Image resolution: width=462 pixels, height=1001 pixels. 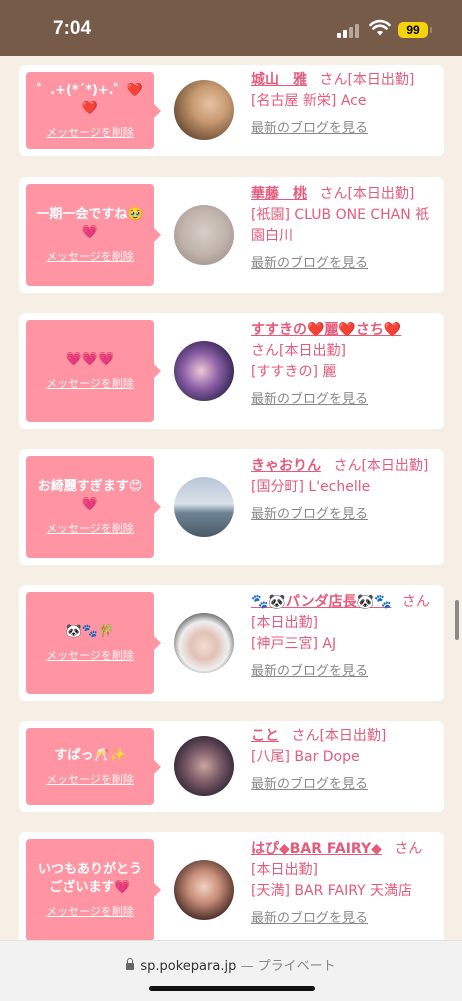 What do you see at coordinates (294, 101) in the screenshot?
I see `area-label: [名古屋 新栄]` at bounding box center [294, 101].